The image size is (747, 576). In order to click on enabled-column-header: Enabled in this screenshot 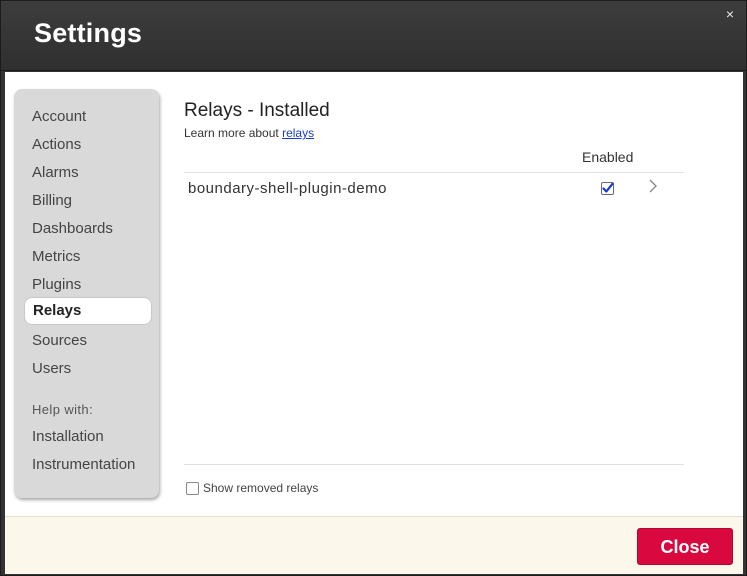, I will do `click(608, 157)`.